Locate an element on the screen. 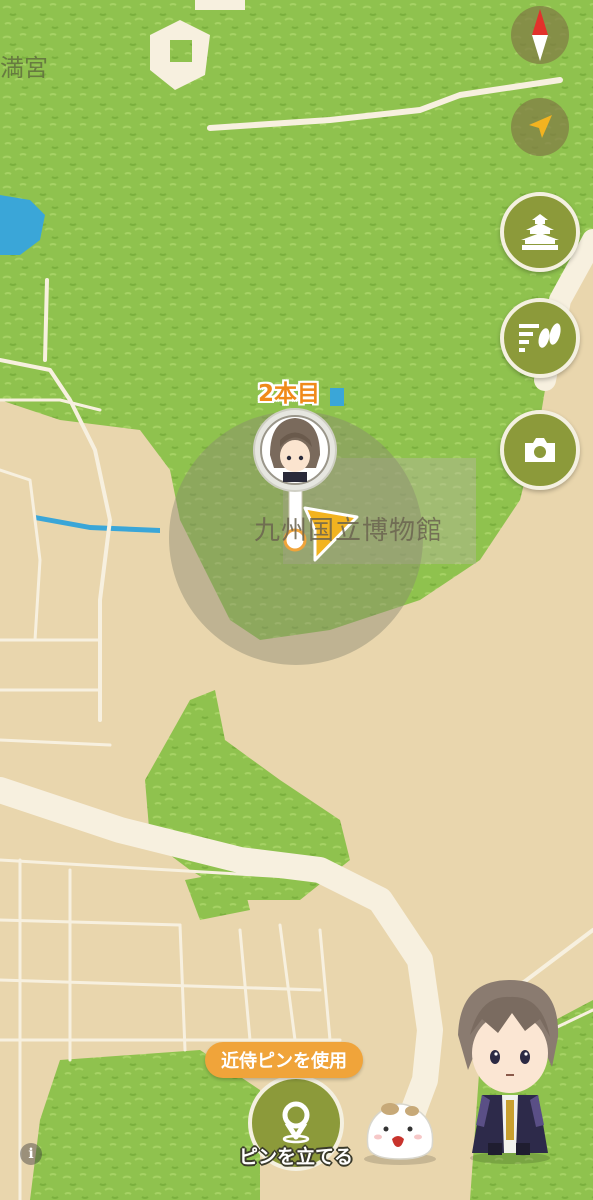 The width and height of the screenshot is (593, 1200). camera-icon is located at coordinates (540, 450).